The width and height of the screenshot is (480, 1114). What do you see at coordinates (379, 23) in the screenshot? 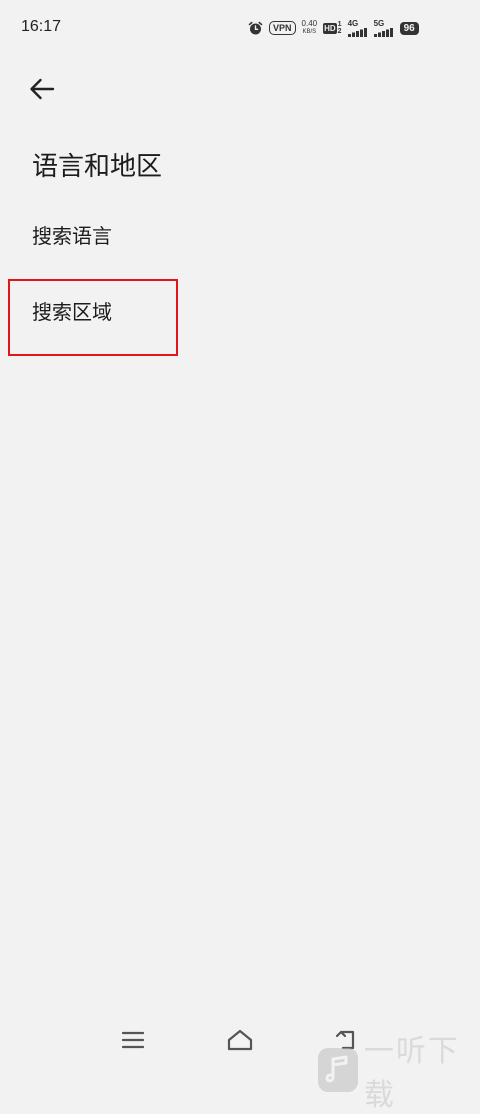
I see `sim2-network-label: 5G` at bounding box center [379, 23].